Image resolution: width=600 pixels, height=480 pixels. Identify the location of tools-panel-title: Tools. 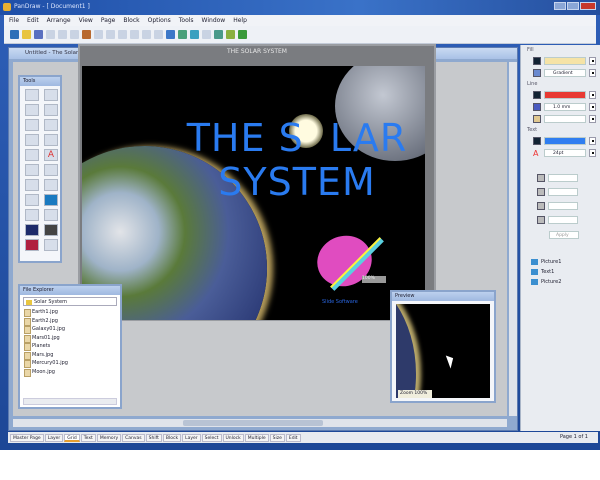
(40, 81).